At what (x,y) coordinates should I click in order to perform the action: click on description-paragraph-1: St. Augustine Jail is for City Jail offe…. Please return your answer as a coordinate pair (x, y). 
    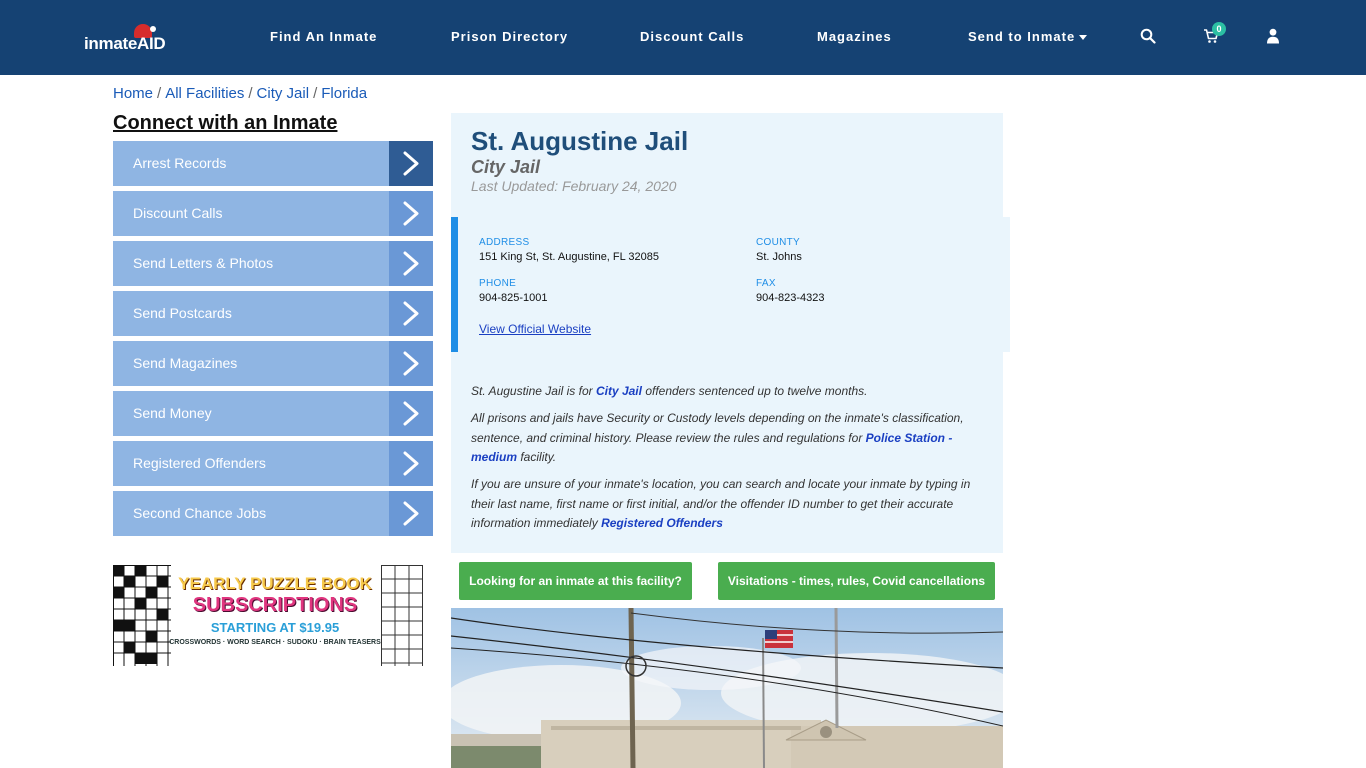
    Looking at the image, I should click on (726, 392).